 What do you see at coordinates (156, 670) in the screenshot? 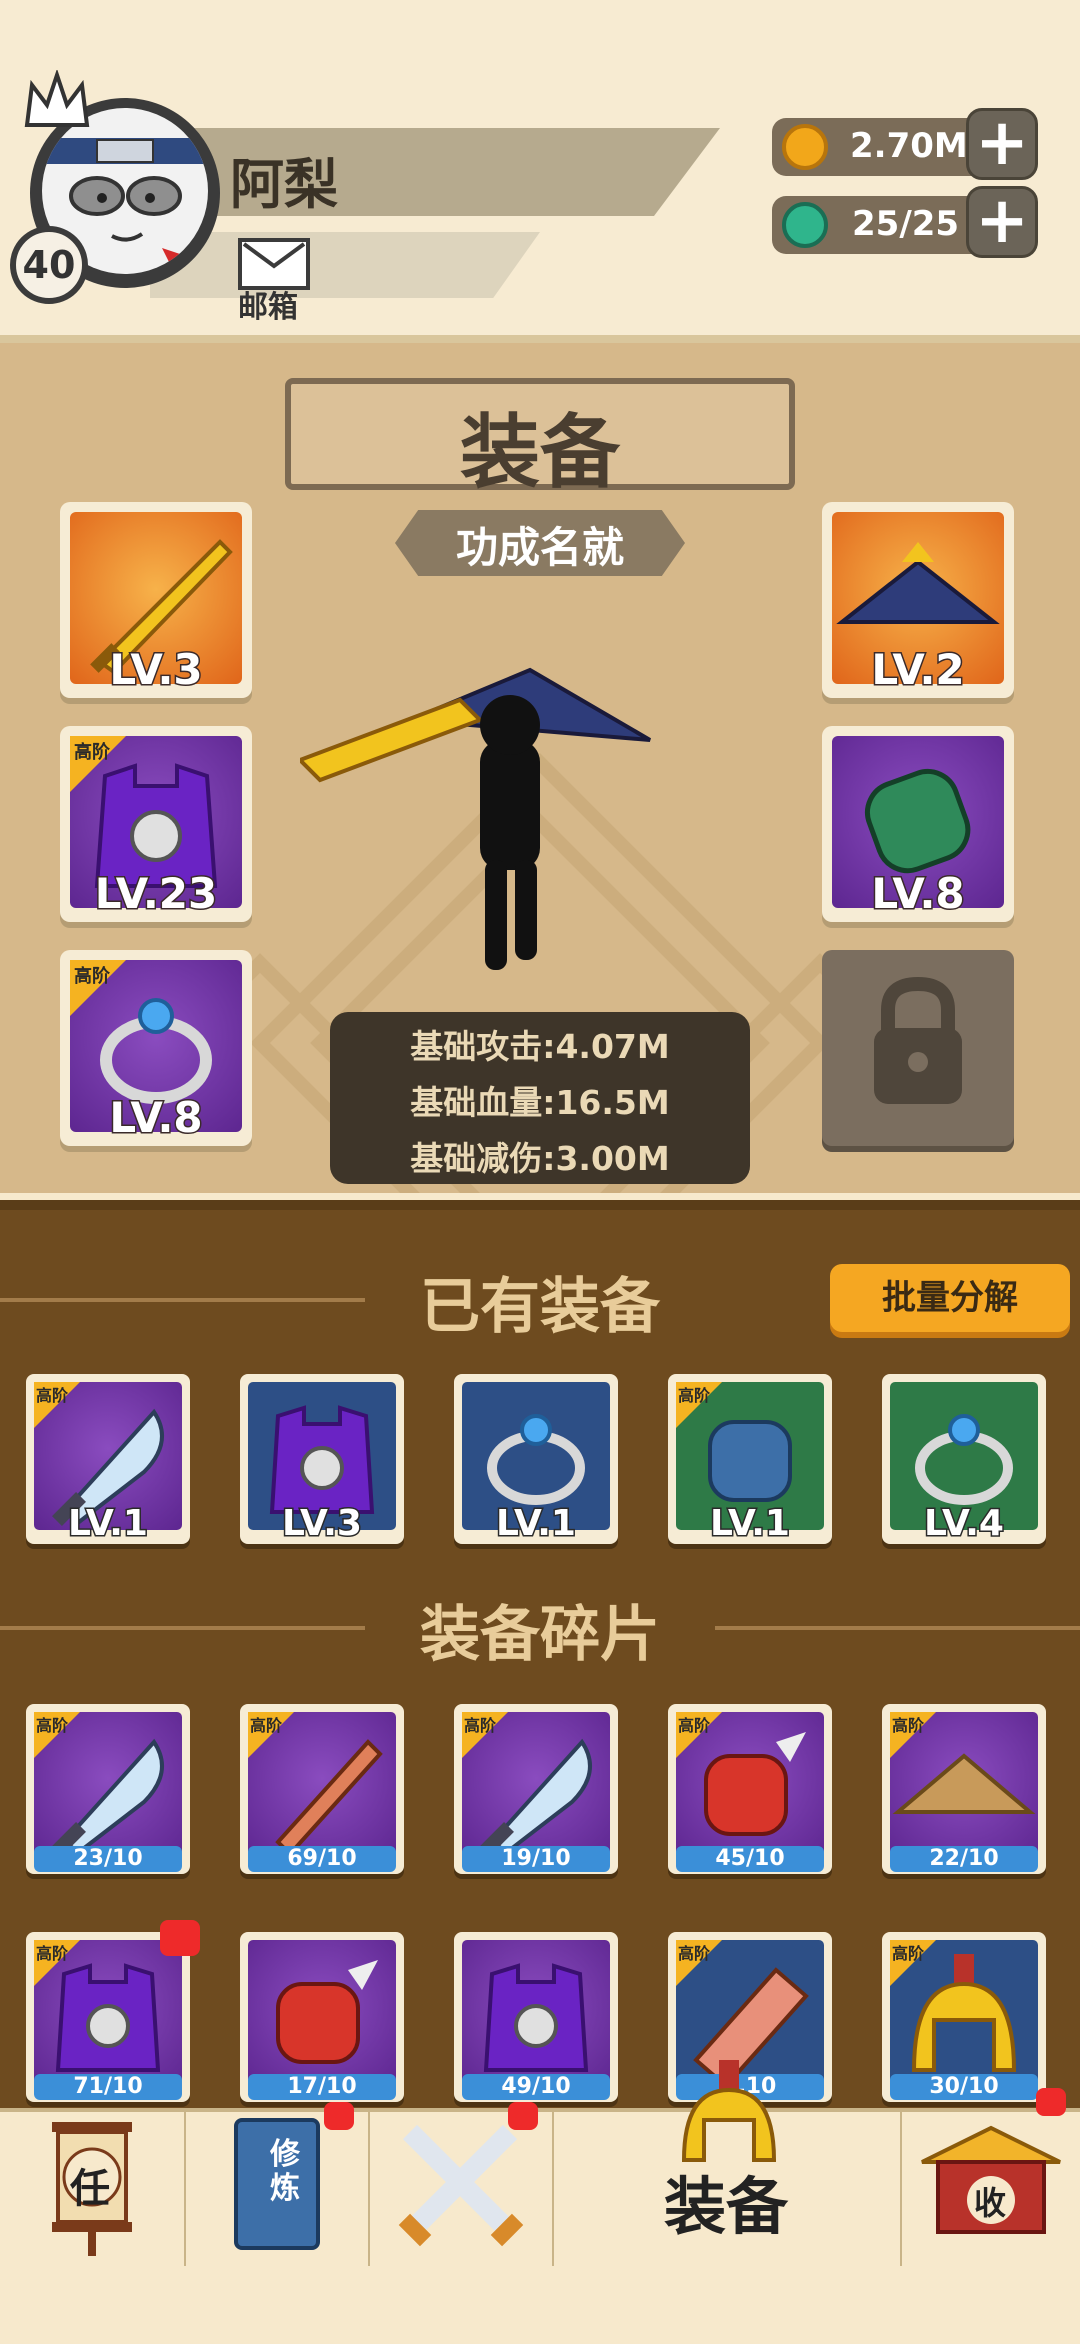
I see `slot-level: LV.3` at bounding box center [156, 670].